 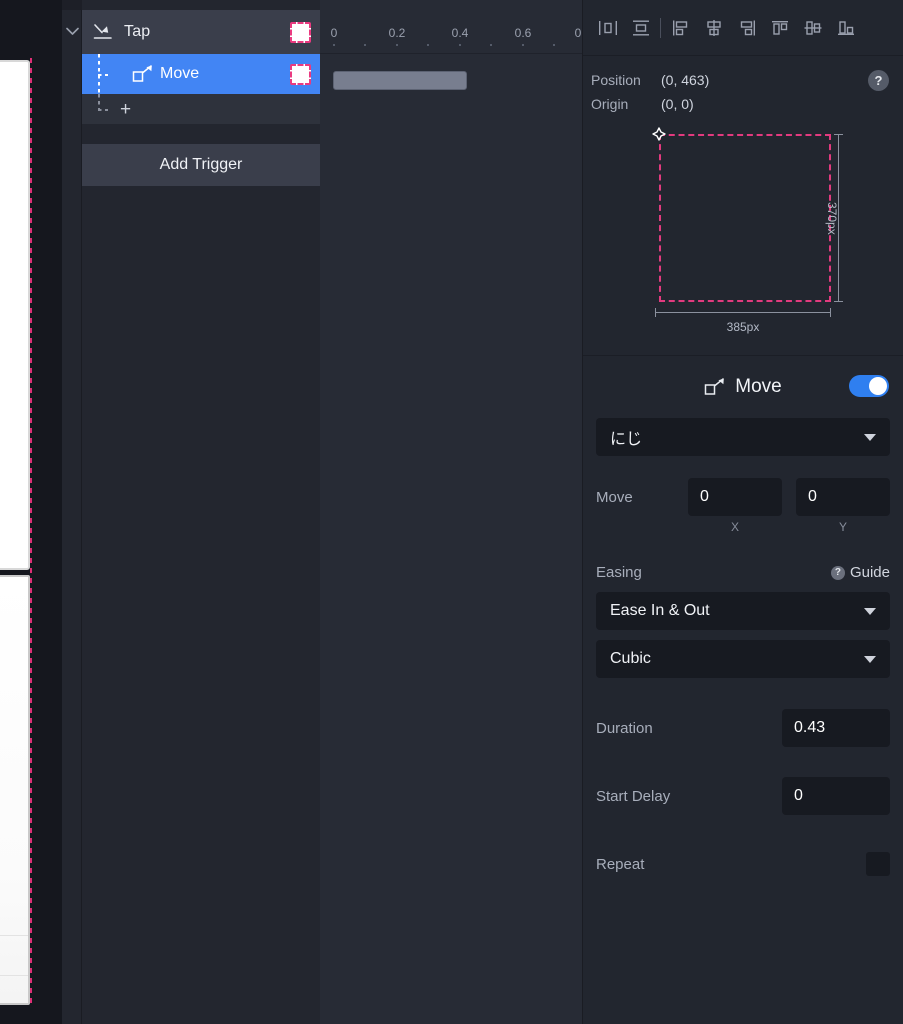 What do you see at coordinates (743, 437) in the screenshot?
I see `target-layer-select: にじ` at bounding box center [743, 437].